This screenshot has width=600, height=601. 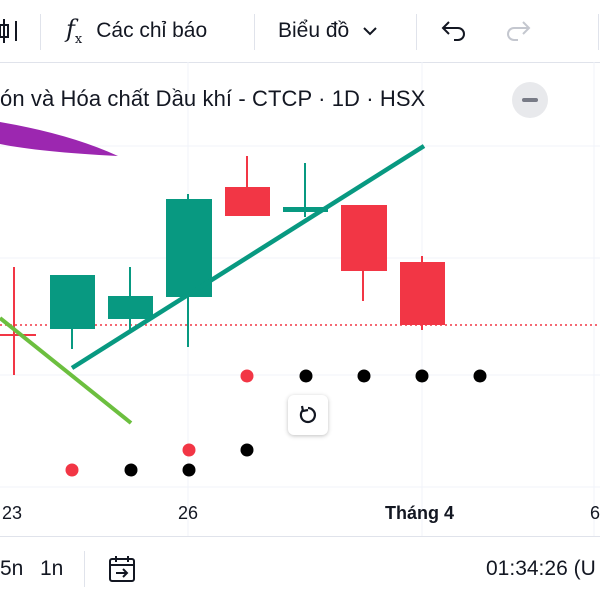 I want to click on undo-icon, so click(x=454, y=31).